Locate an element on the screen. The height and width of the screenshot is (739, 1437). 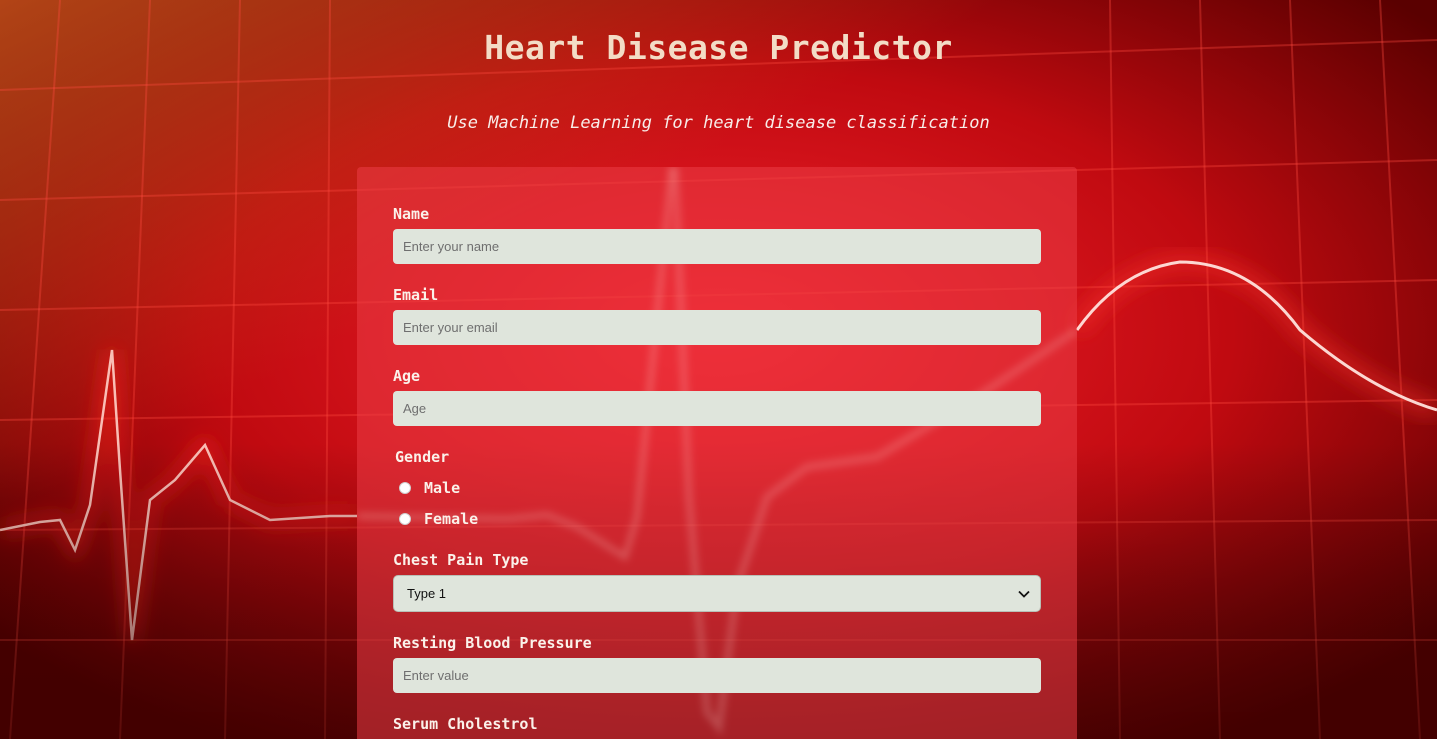
chest-pain-type-value: Type 1 is located at coordinates (427, 593).